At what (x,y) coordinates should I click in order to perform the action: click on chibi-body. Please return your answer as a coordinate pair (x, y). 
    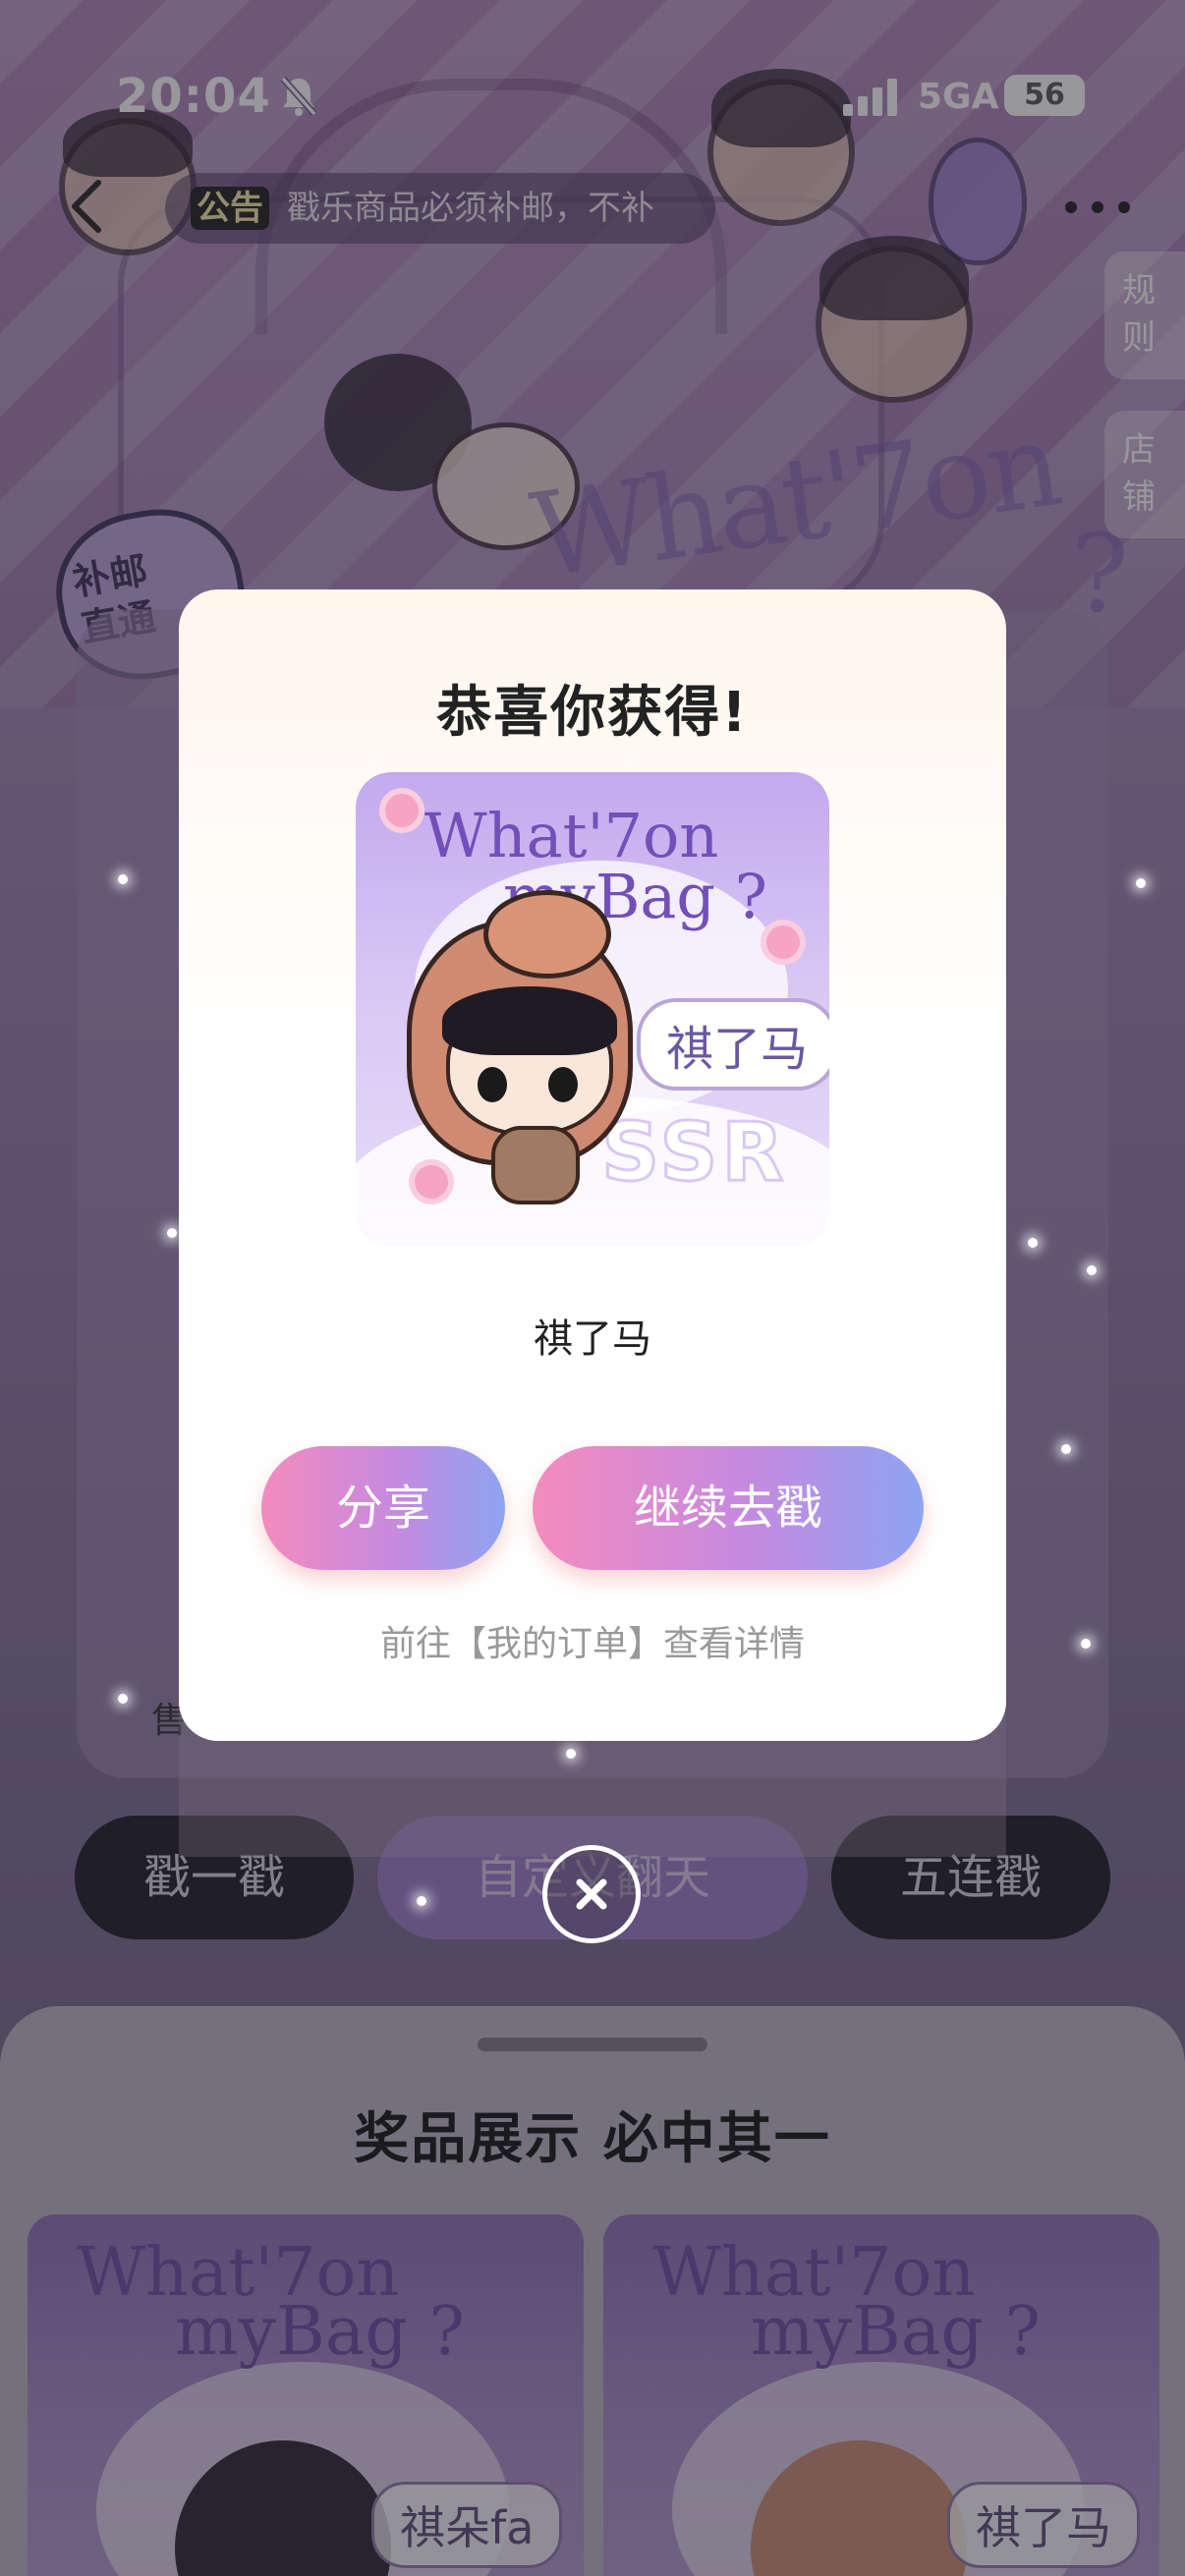
    Looking at the image, I should click on (536, 1165).